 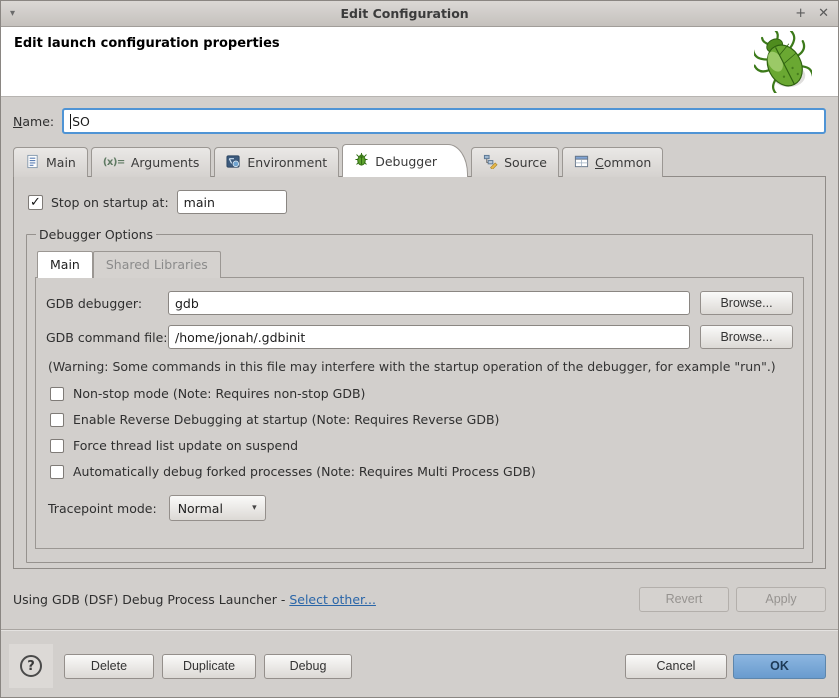 I want to click on name-input: SO, so click(x=444, y=121).